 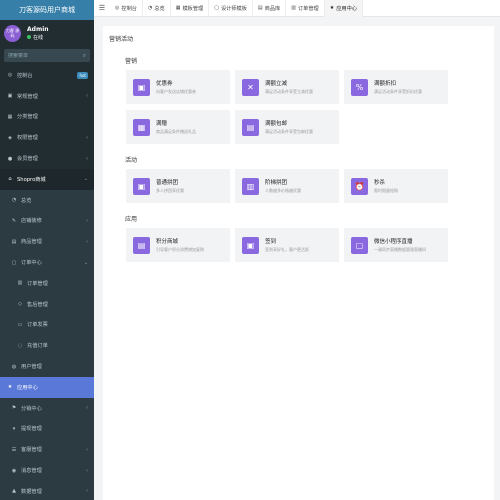 I want to click on sidebar-item: ▢ 订单中心 ⌄, so click(x=47, y=262).